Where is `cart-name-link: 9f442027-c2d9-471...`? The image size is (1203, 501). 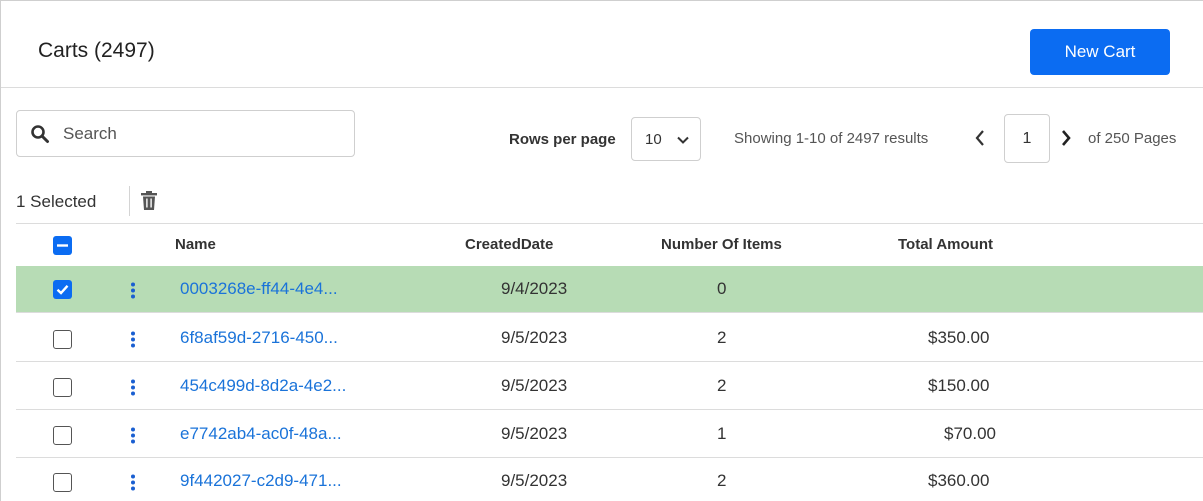 cart-name-link: 9f442027-c2d9-471... is located at coordinates (261, 481).